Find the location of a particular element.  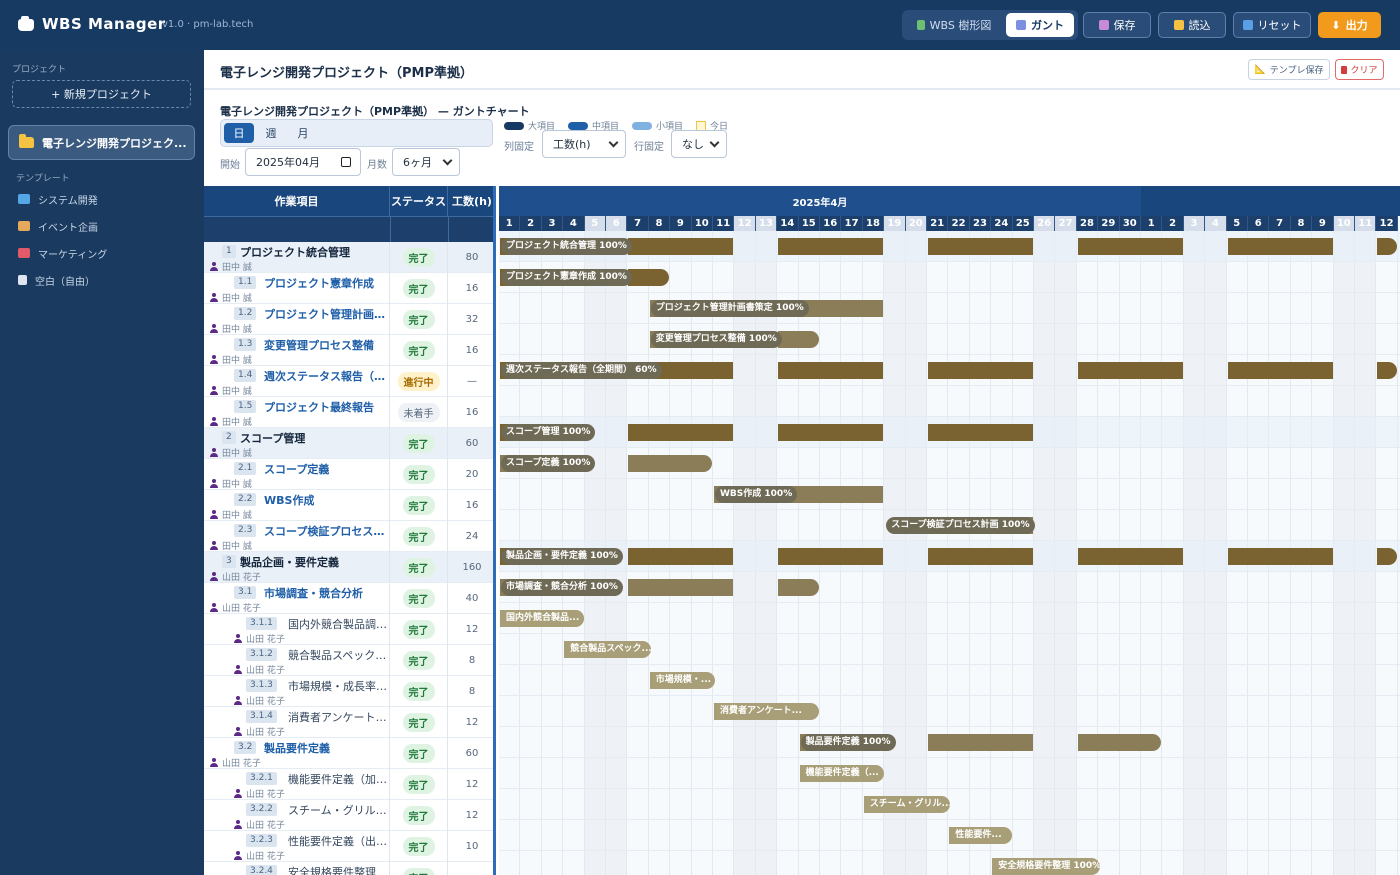

save-button: 保存 is located at coordinates (1117, 25).